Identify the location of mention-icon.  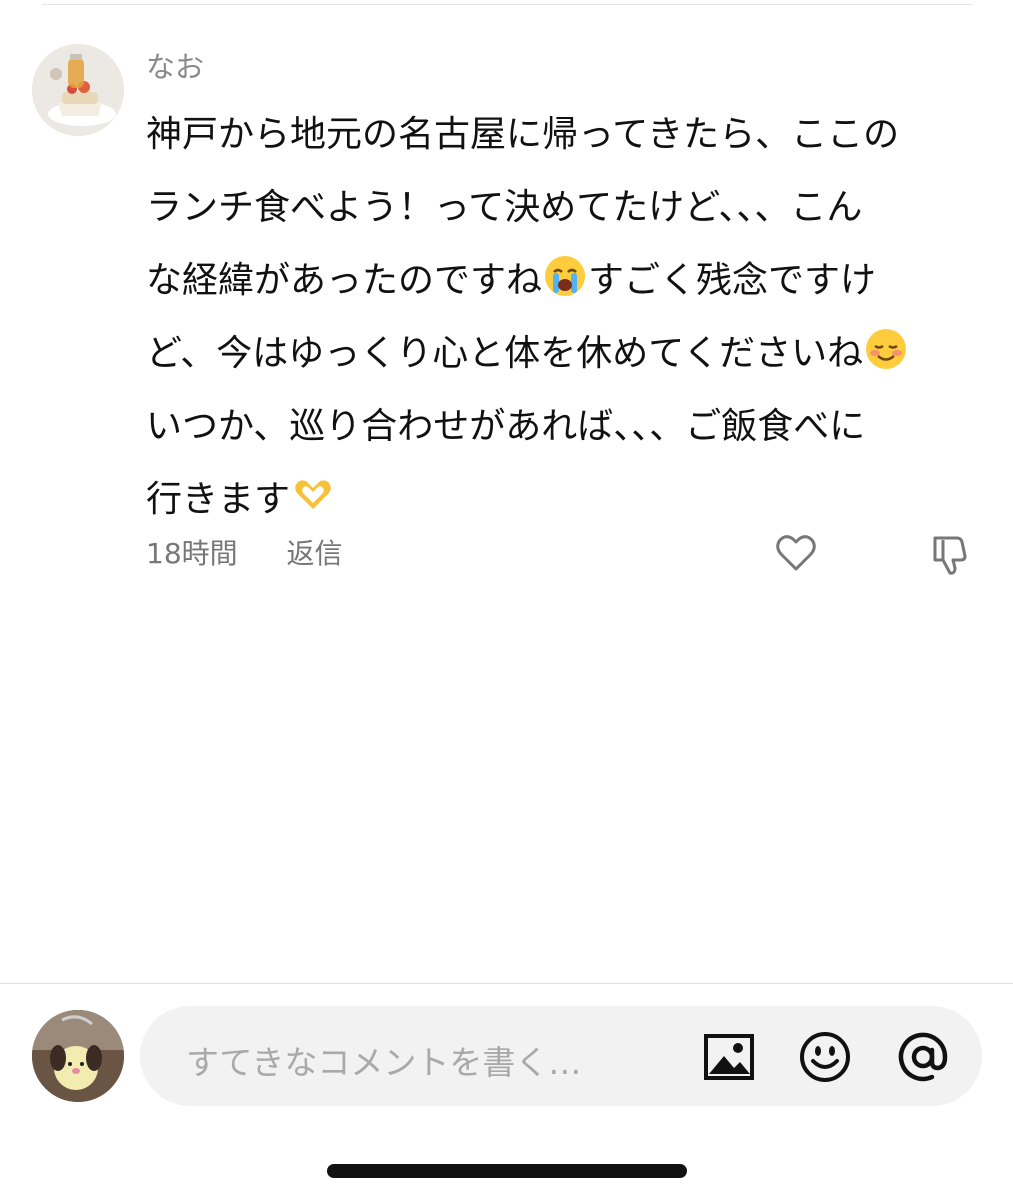
(923, 1057).